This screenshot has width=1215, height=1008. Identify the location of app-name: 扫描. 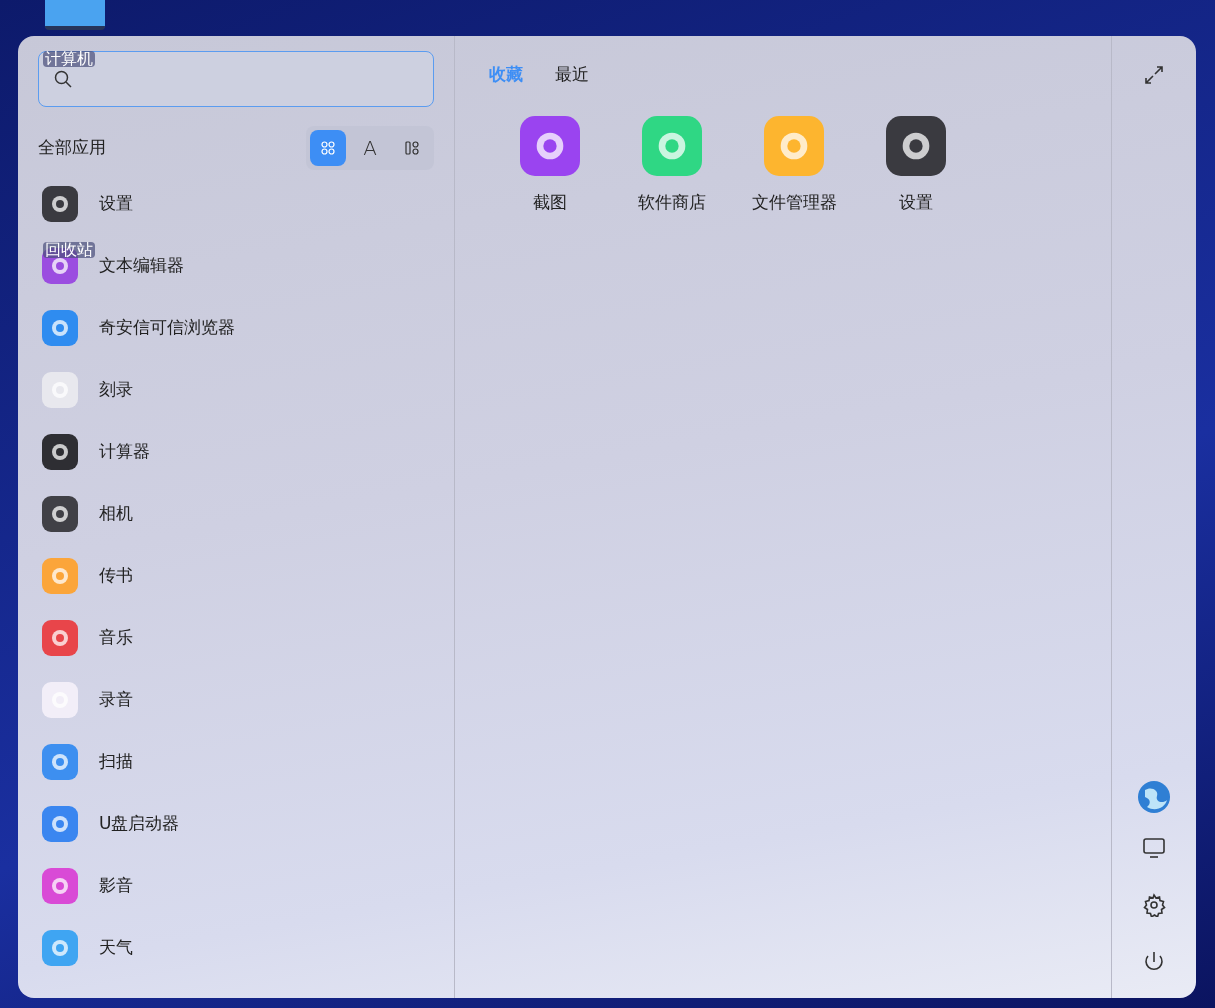
(116, 762).